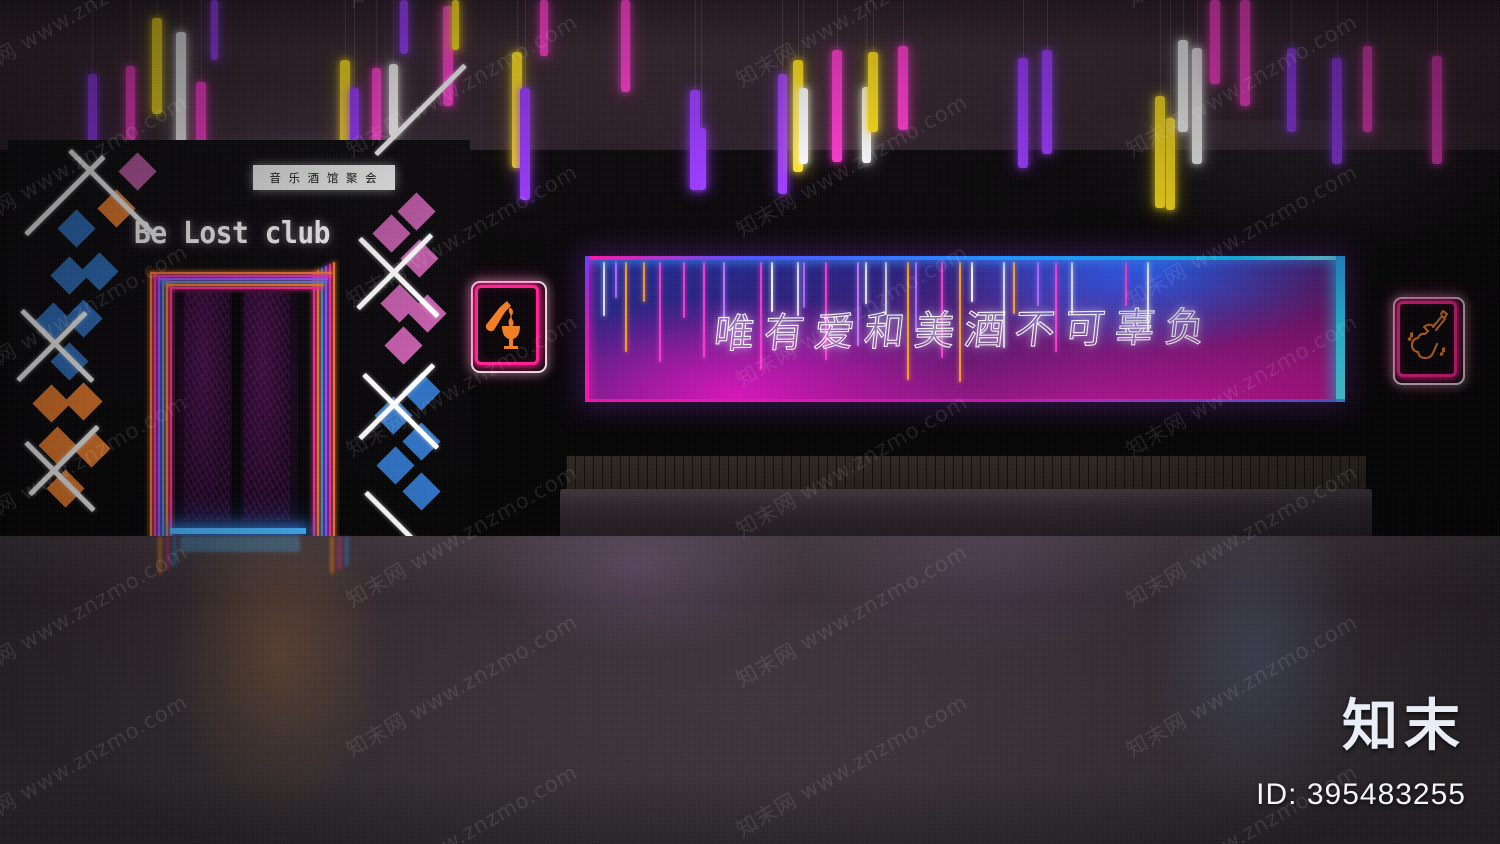 The height and width of the screenshot is (844, 1500). What do you see at coordinates (240, 544) in the screenshot?
I see `floor-reflection-threshold` at bounding box center [240, 544].